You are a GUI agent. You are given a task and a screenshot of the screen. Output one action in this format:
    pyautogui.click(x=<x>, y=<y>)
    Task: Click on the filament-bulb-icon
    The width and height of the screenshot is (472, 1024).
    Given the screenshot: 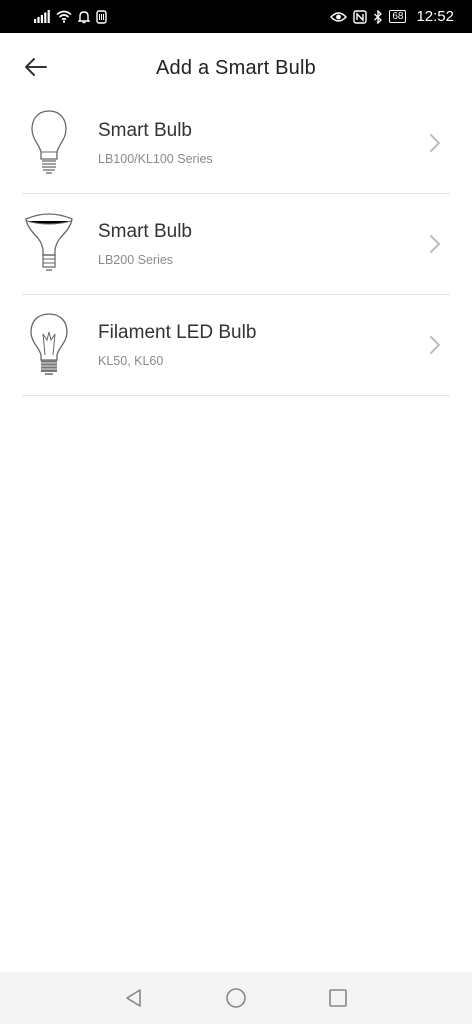 What is the action you would take?
    pyautogui.click(x=49, y=345)
    